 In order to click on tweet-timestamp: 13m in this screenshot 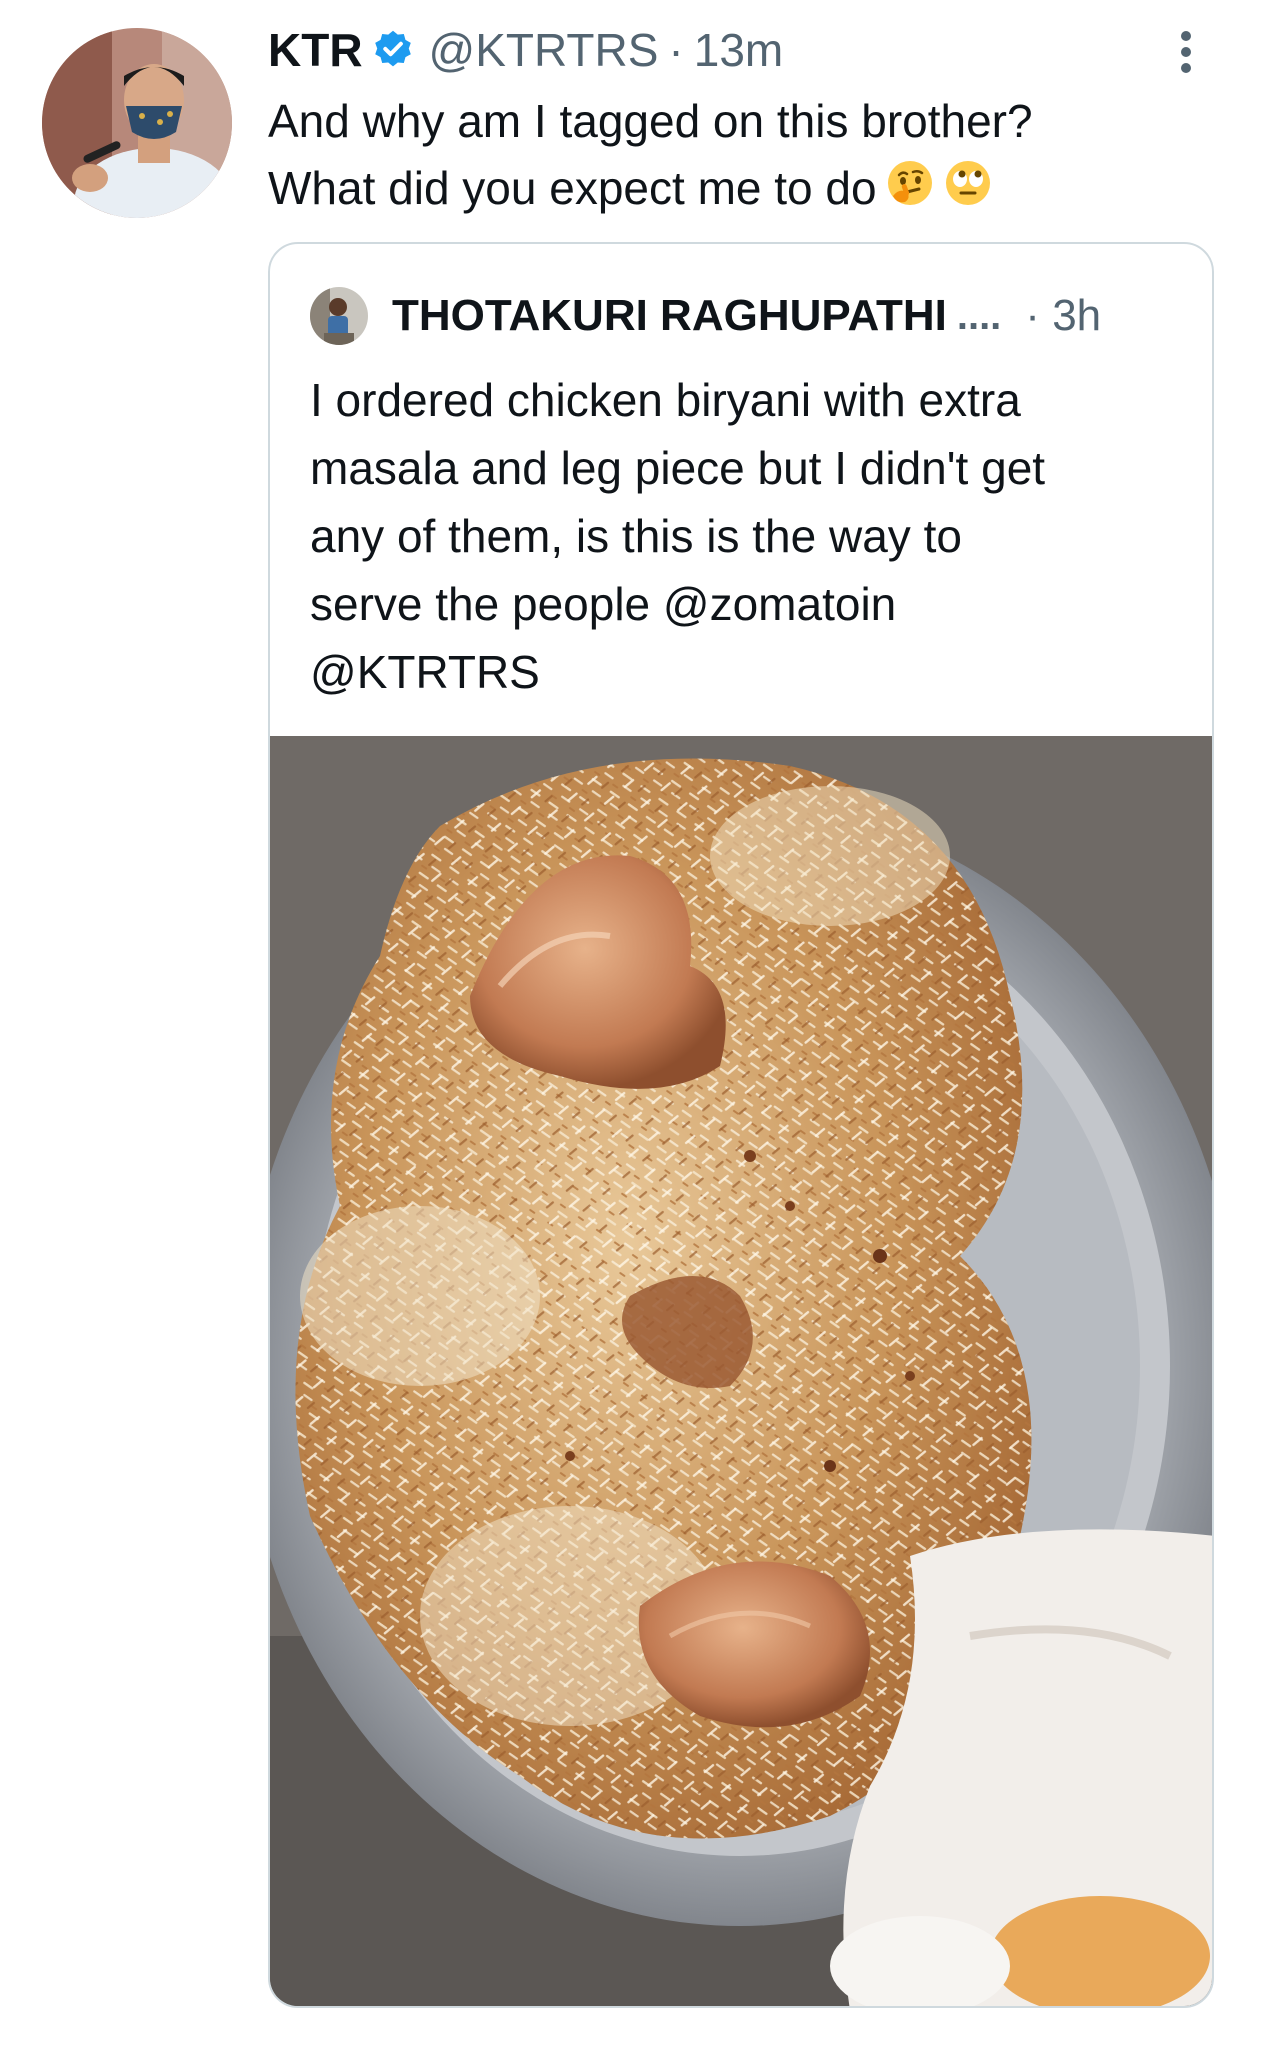, I will do `click(738, 50)`.